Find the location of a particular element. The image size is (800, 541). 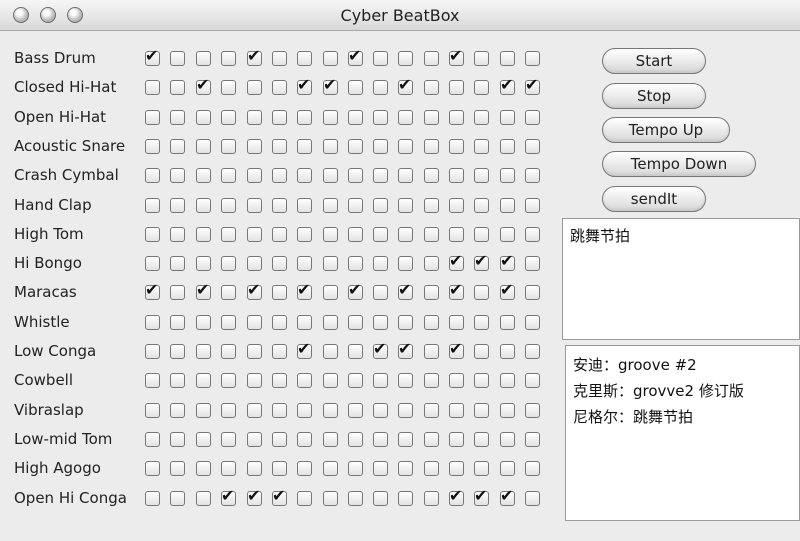

message-input: 跳舞节拍 is located at coordinates (681, 279).